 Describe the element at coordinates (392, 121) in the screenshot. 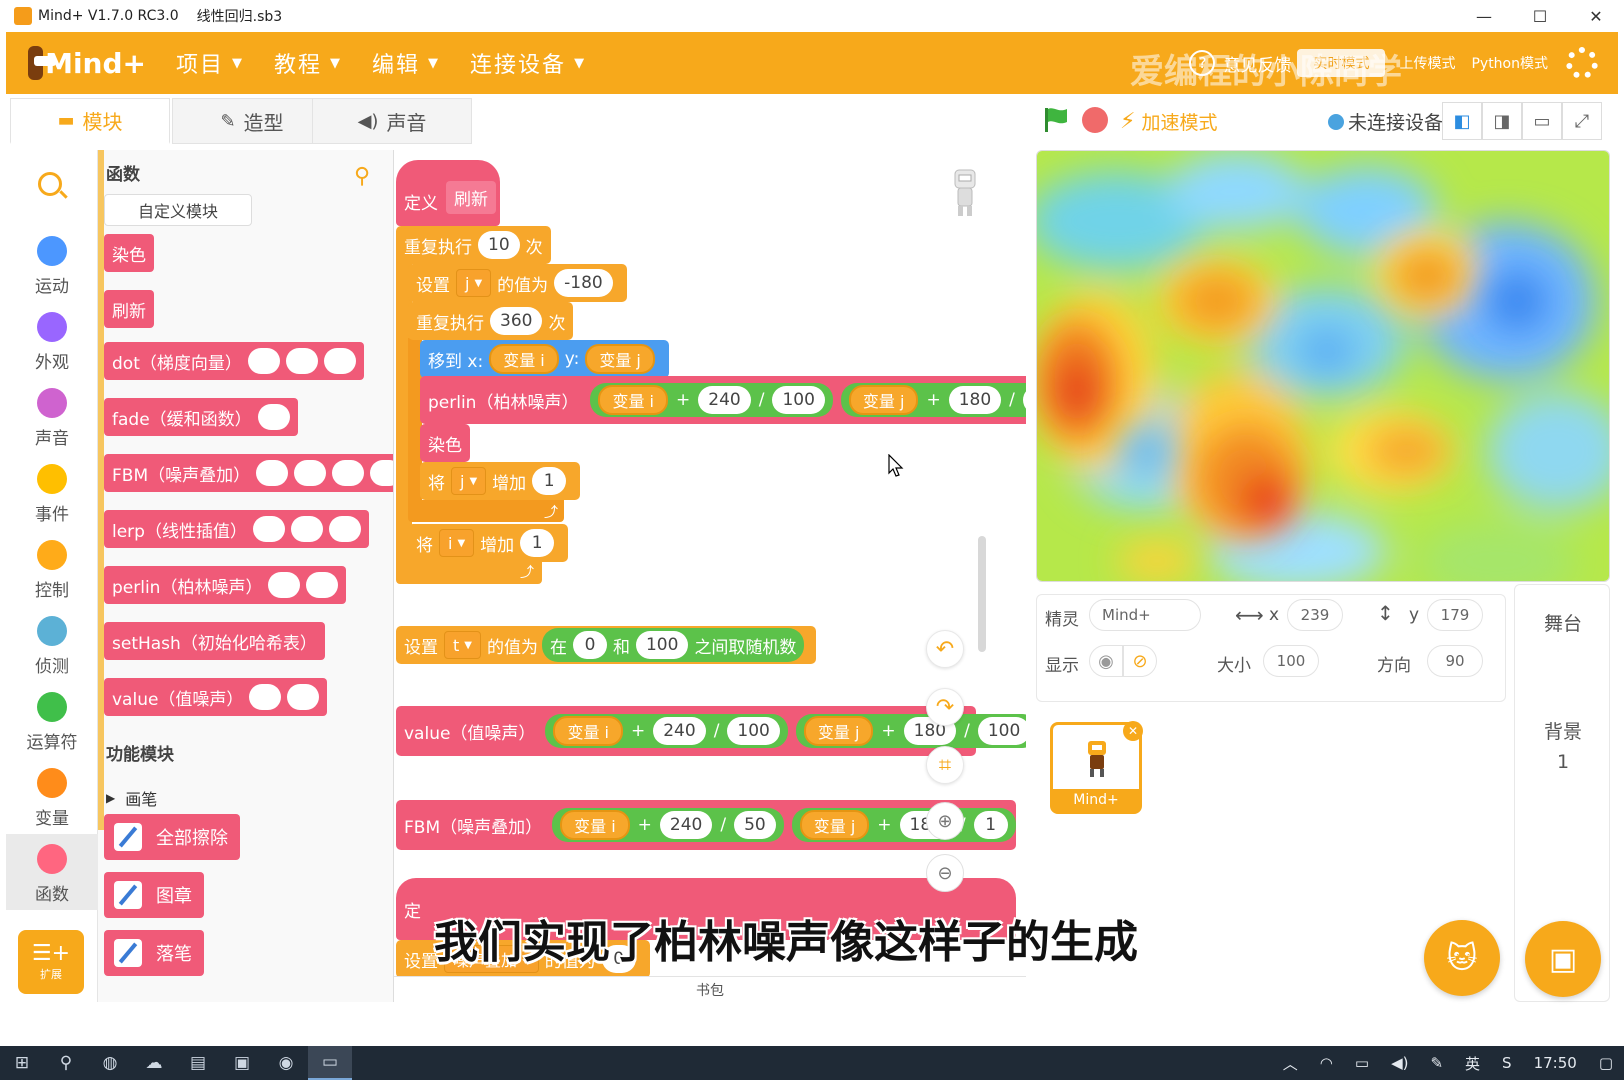

I see `tab-sounds: ◀) 声音` at that location.